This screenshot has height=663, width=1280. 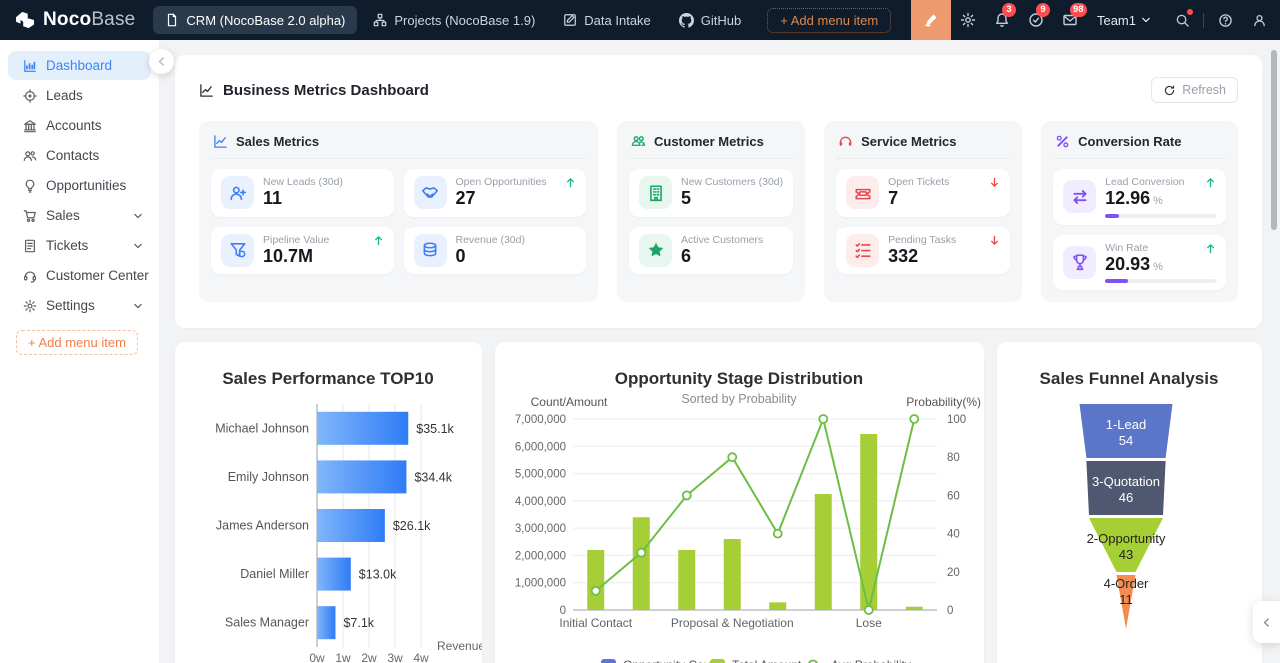 I want to click on svg-text: 1,000,000, so click(x=540, y=584).